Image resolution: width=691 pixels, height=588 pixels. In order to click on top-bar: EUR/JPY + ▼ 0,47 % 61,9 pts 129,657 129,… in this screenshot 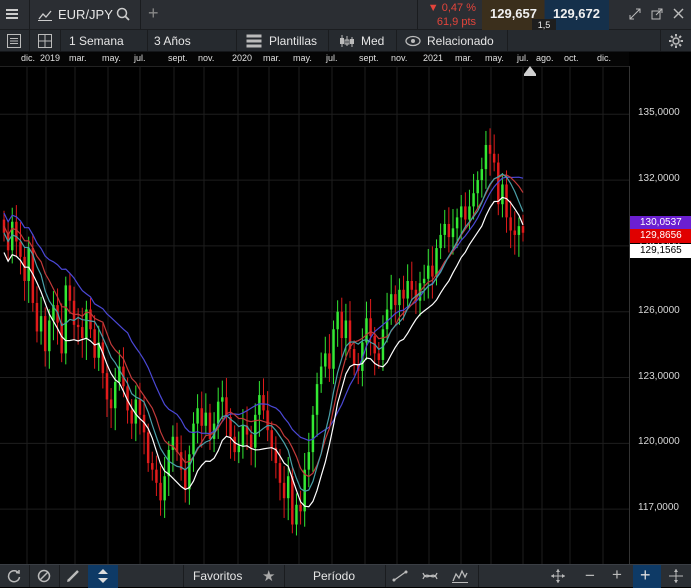, I will do `click(345, 15)`.